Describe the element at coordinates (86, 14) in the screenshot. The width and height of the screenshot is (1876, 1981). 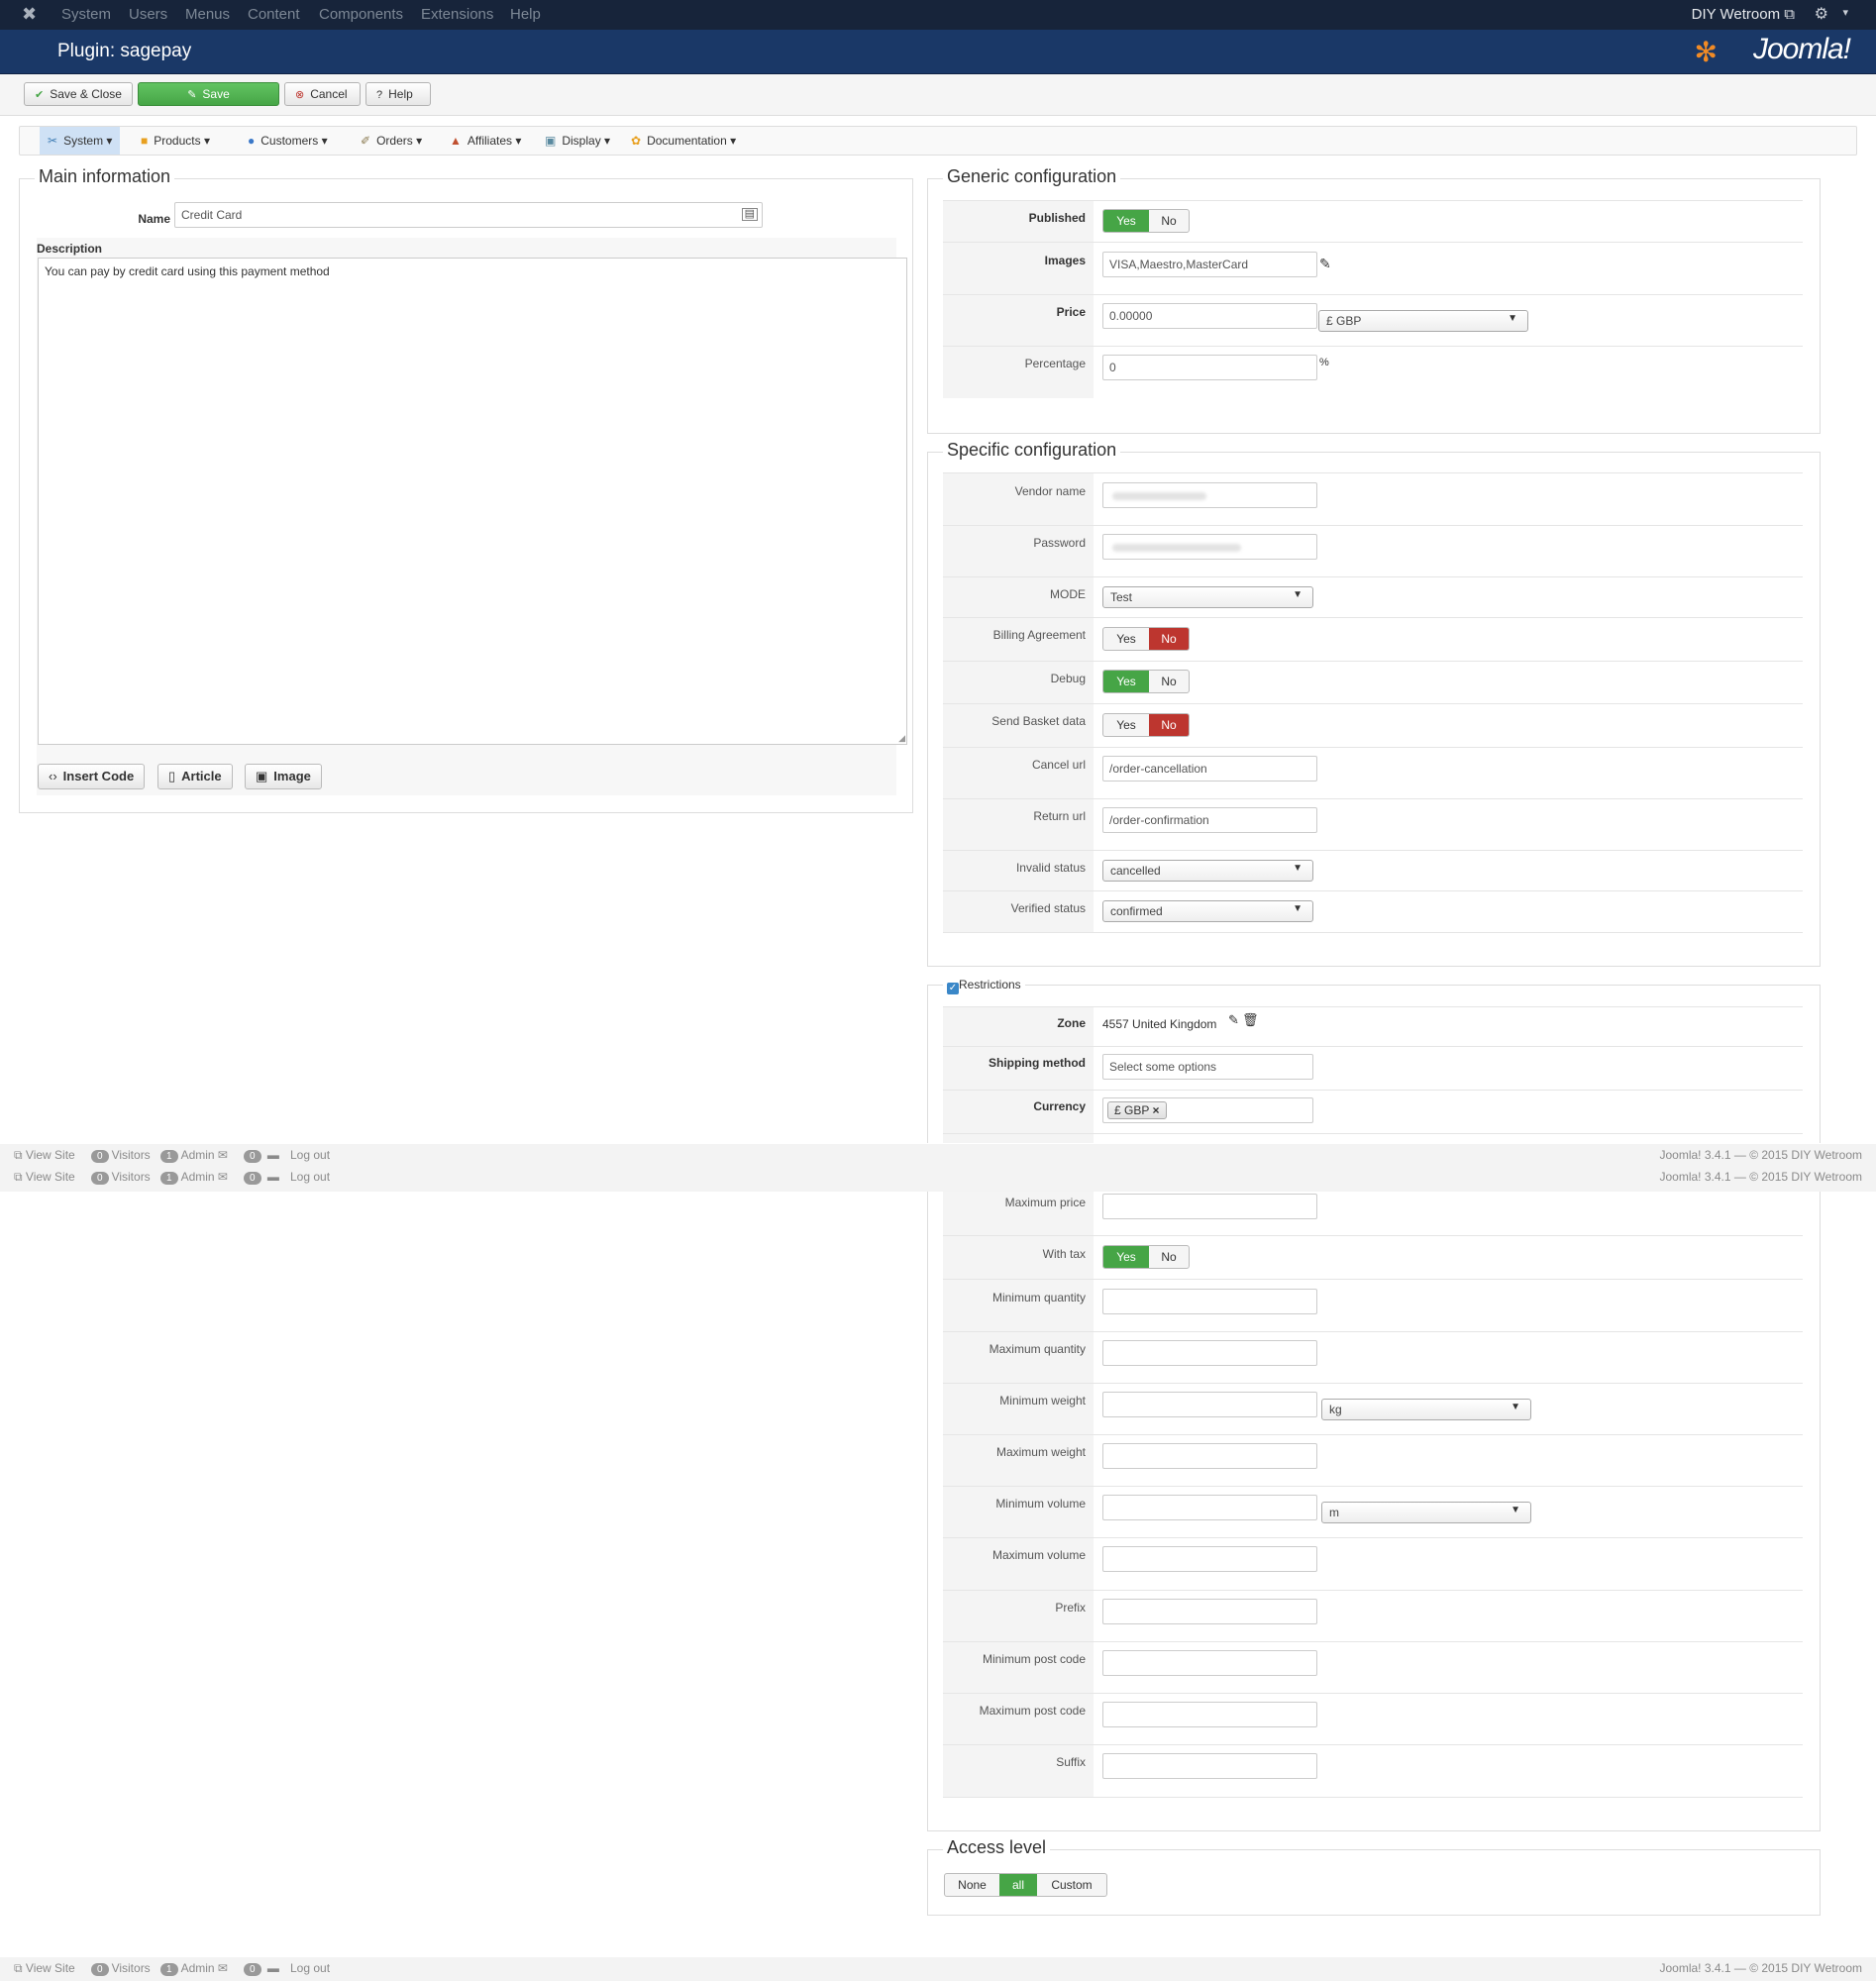
I see `menu-system: System` at that location.